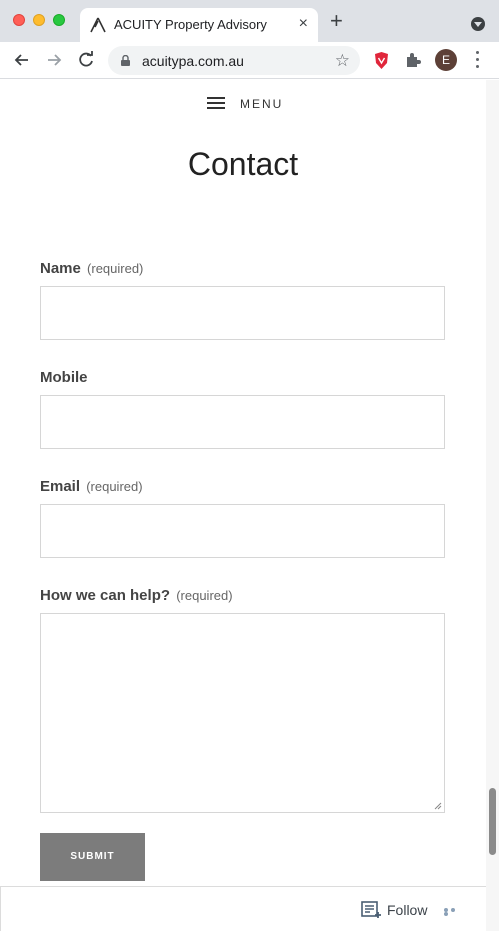 The height and width of the screenshot is (931, 499). Describe the element at coordinates (193, 61) in the screenshot. I see `url-text: acuitypa.com.au` at that location.